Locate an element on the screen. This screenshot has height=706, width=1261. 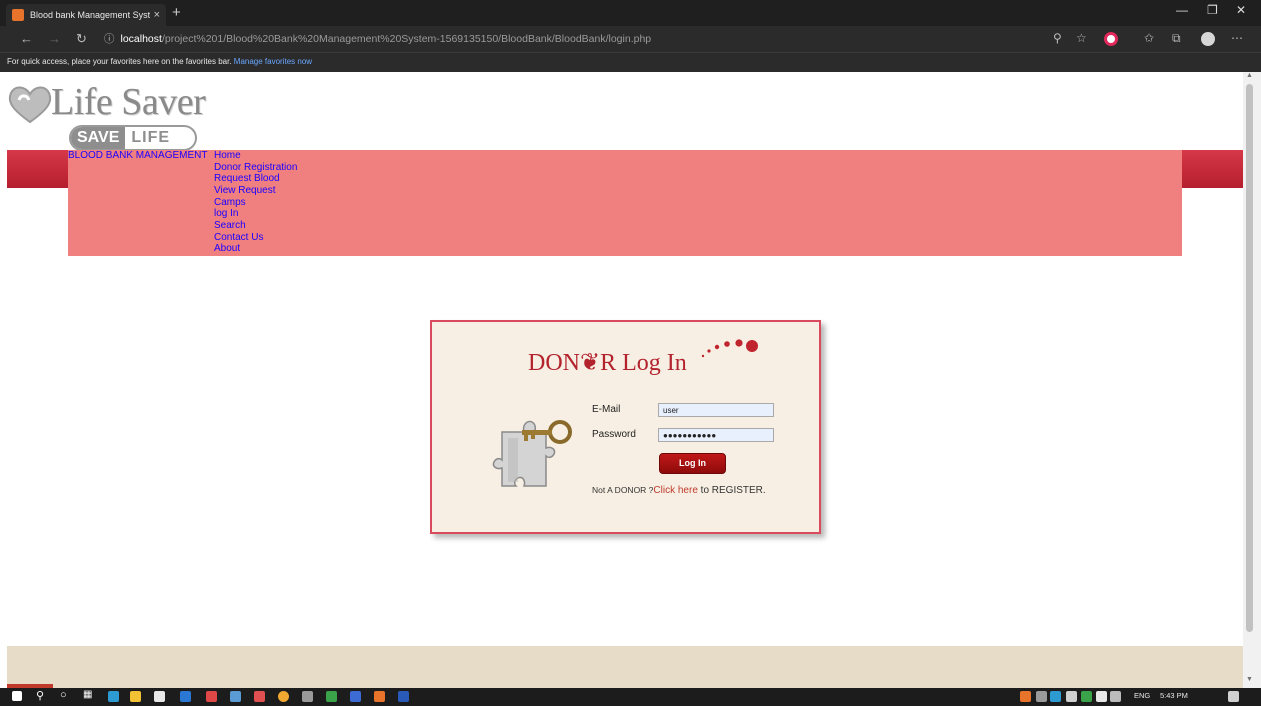
nav-item-home: Home is located at coordinates (255, 156).